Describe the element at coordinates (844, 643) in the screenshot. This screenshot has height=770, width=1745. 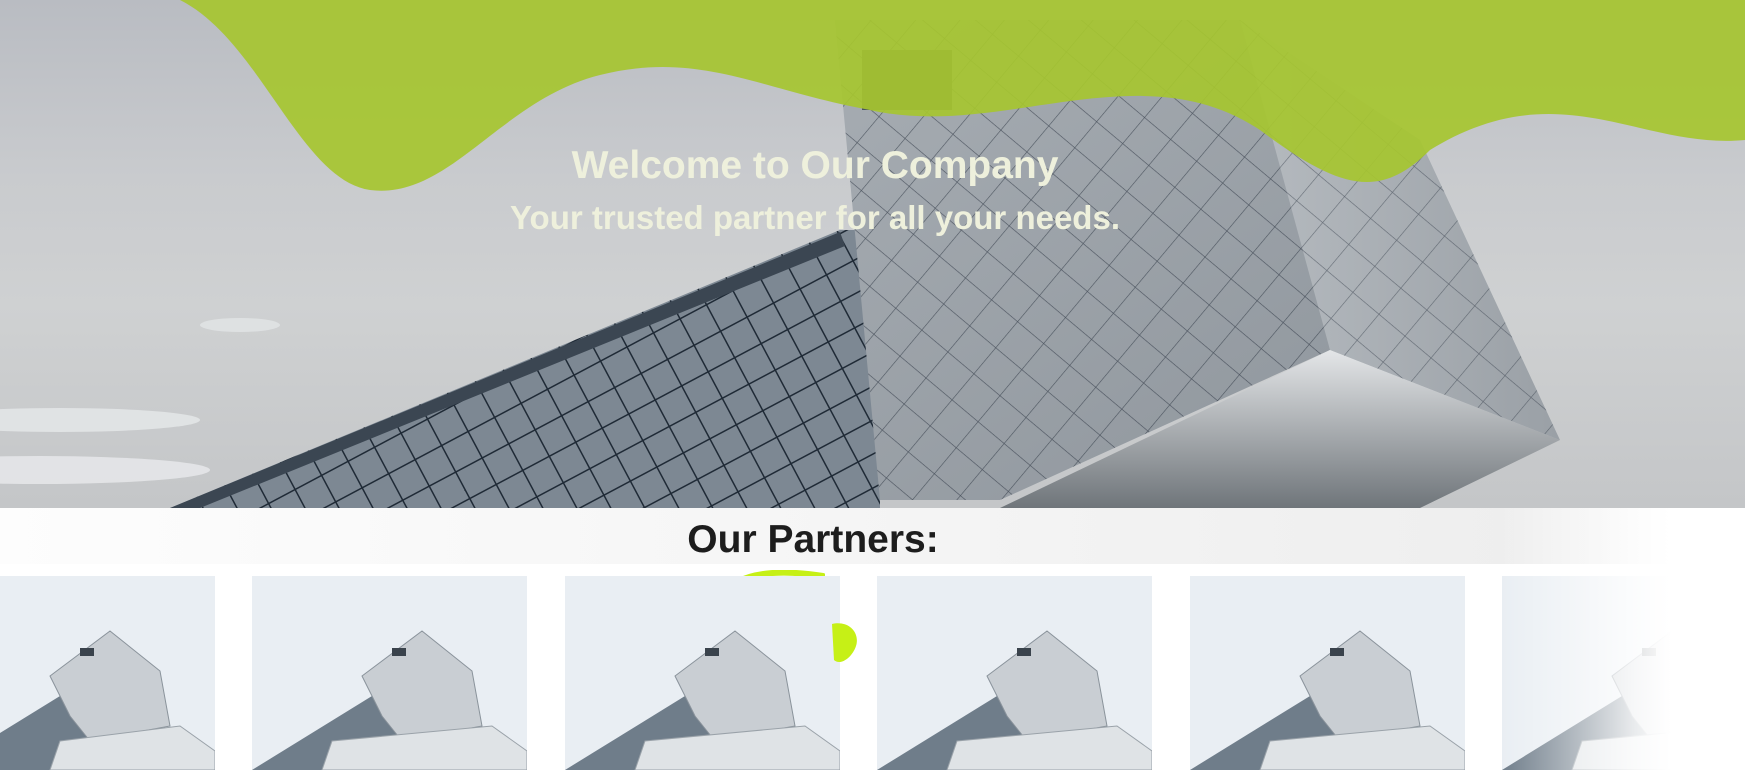
I see `accent-blob` at that location.